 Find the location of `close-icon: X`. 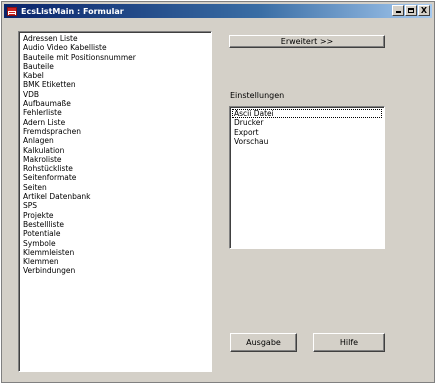

close-icon: X is located at coordinates (424, 10).